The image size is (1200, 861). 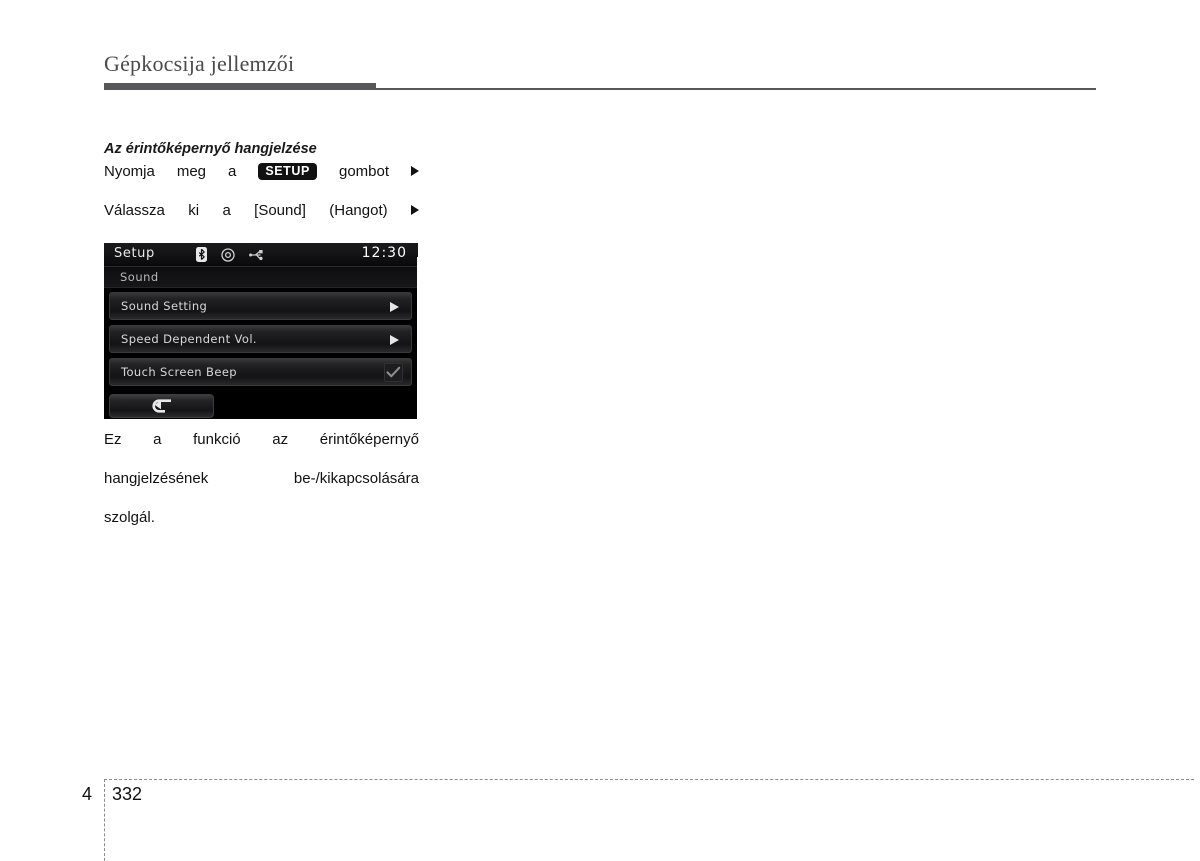 I want to click on instruction-line-2-pre: Válassza ki a [Sound] (Hangot), so click(x=246, y=210).